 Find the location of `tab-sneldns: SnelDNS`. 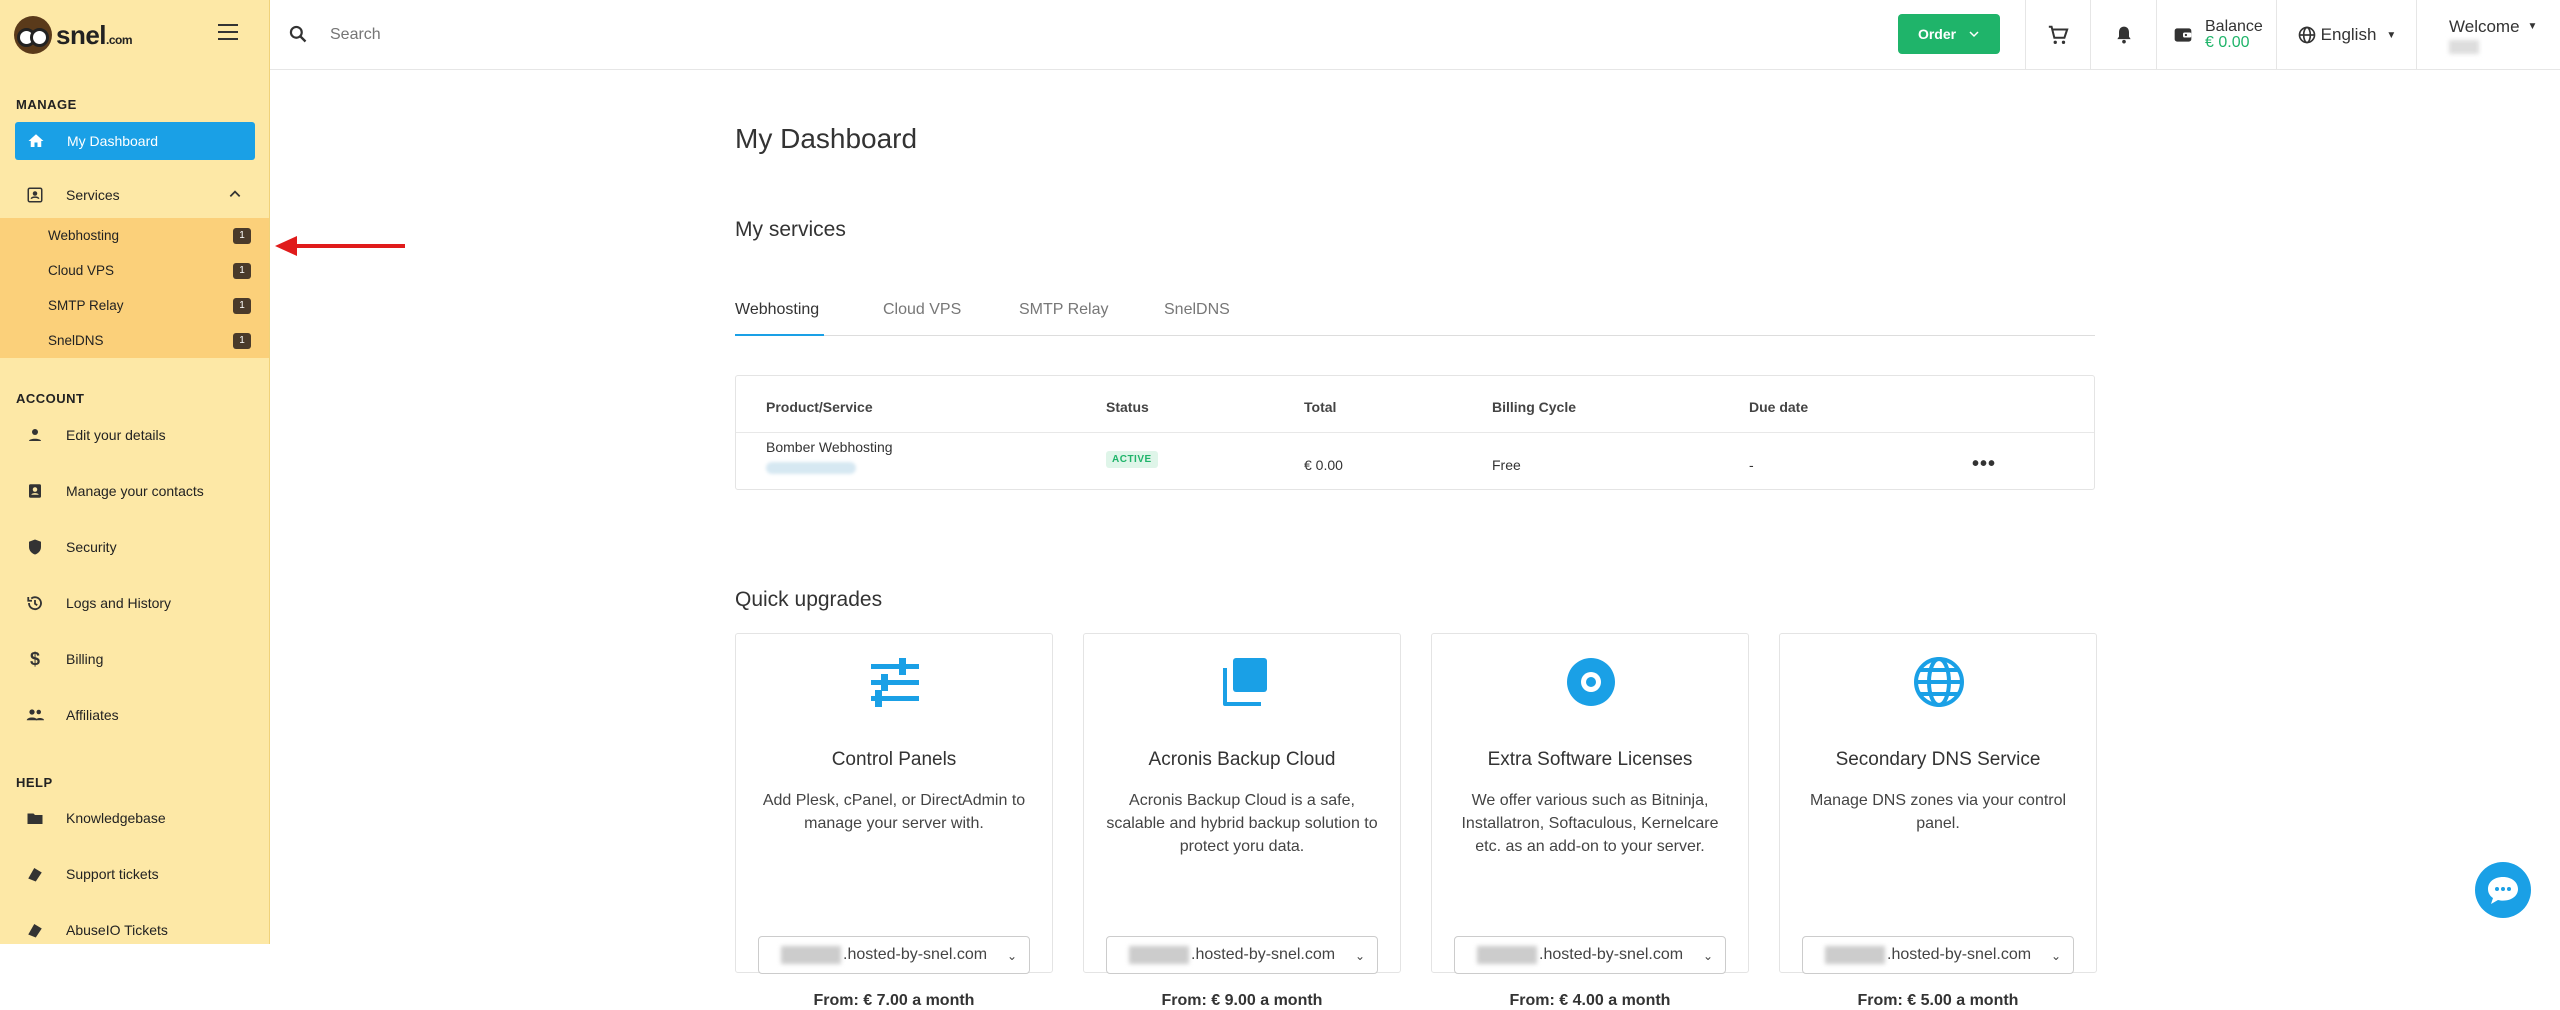

tab-sneldns: SnelDNS is located at coordinates (1197, 318).